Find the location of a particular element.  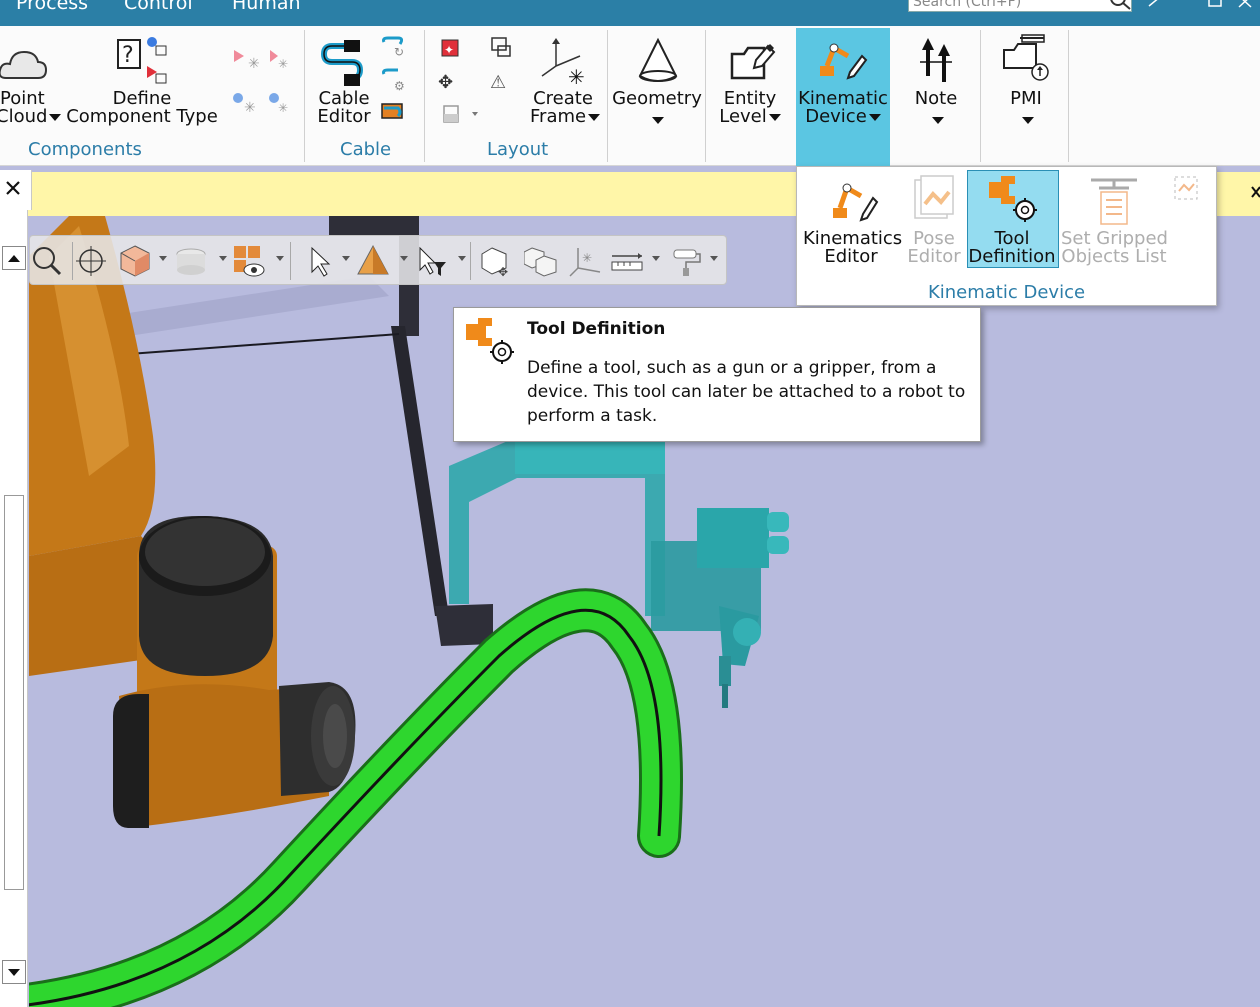

select-pointer-icon is located at coordinates (319, 261).